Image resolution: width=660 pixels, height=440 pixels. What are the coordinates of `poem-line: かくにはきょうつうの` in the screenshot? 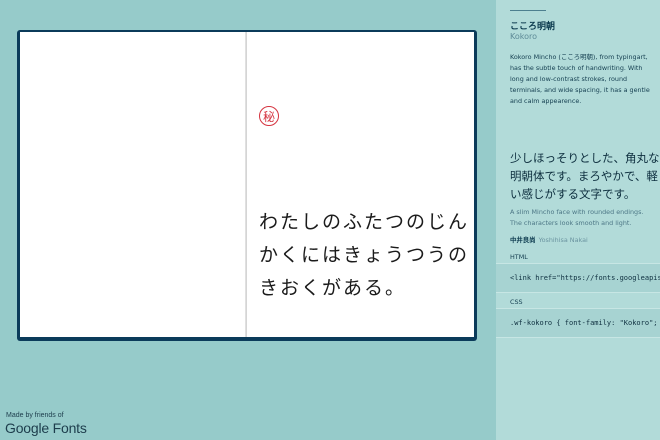 It's located at (364, 255).